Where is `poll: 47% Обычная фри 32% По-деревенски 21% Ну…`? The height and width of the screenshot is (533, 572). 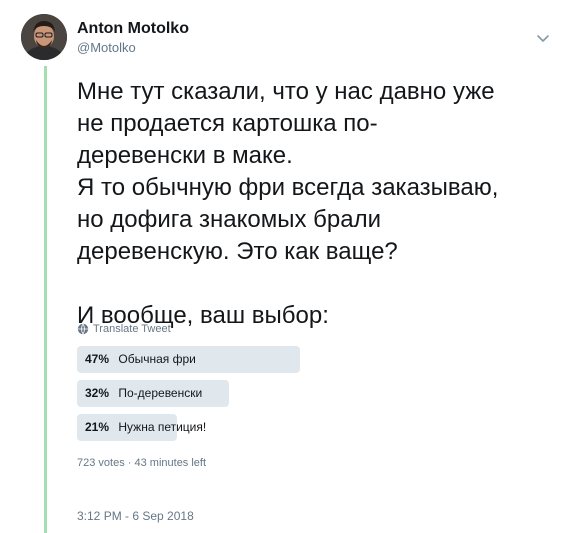 poll: 47% Обычная фри 32% По-деревенски 21% Ну… is located at coordinates (188, 397).